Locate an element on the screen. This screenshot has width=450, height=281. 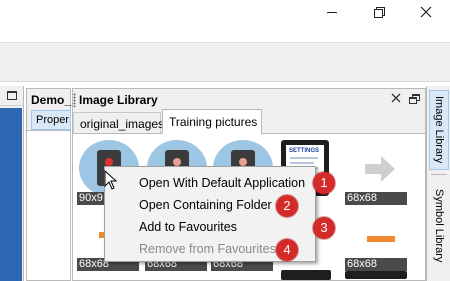
close-window-button is located at coordinates (426, 12).